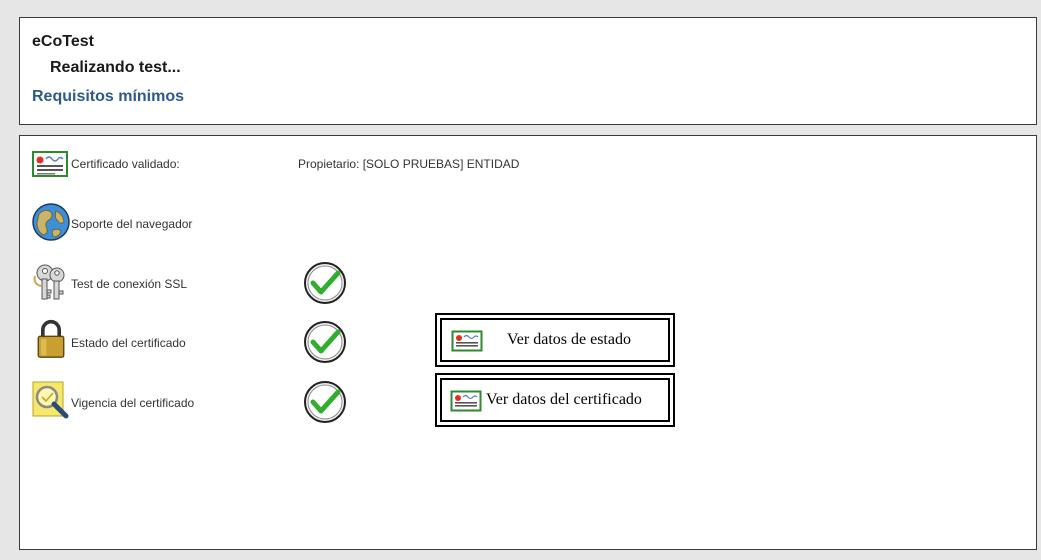 The image size is (1041, 560). I want to click on certificate-search-icon, so click(50, 400).